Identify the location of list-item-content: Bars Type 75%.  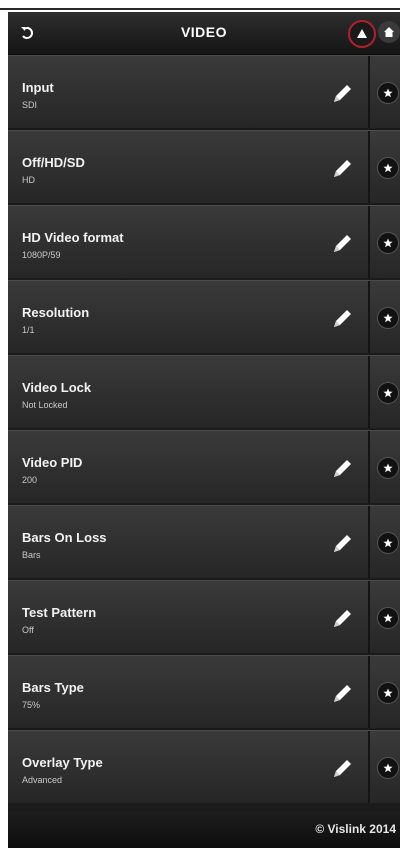
(187, 692).